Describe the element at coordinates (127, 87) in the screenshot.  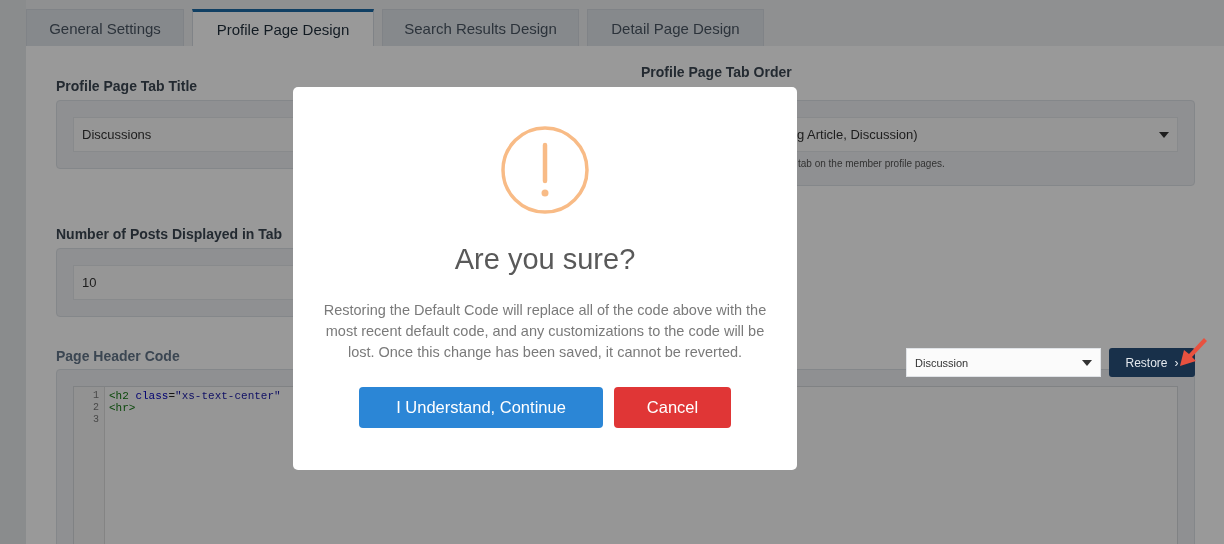
I see `field-label: Profile Page Tab Title` at that location.